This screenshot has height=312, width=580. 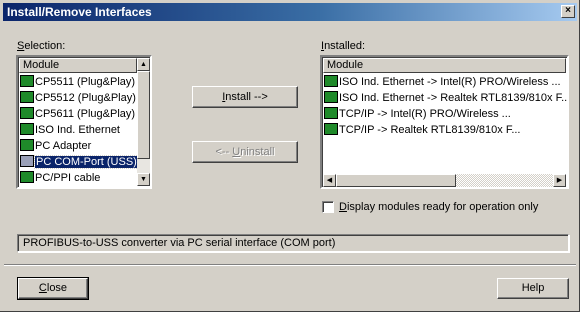 I want to click on selection-vertical-scrollbar: ▲ ▼, so click(x=143, y=122).